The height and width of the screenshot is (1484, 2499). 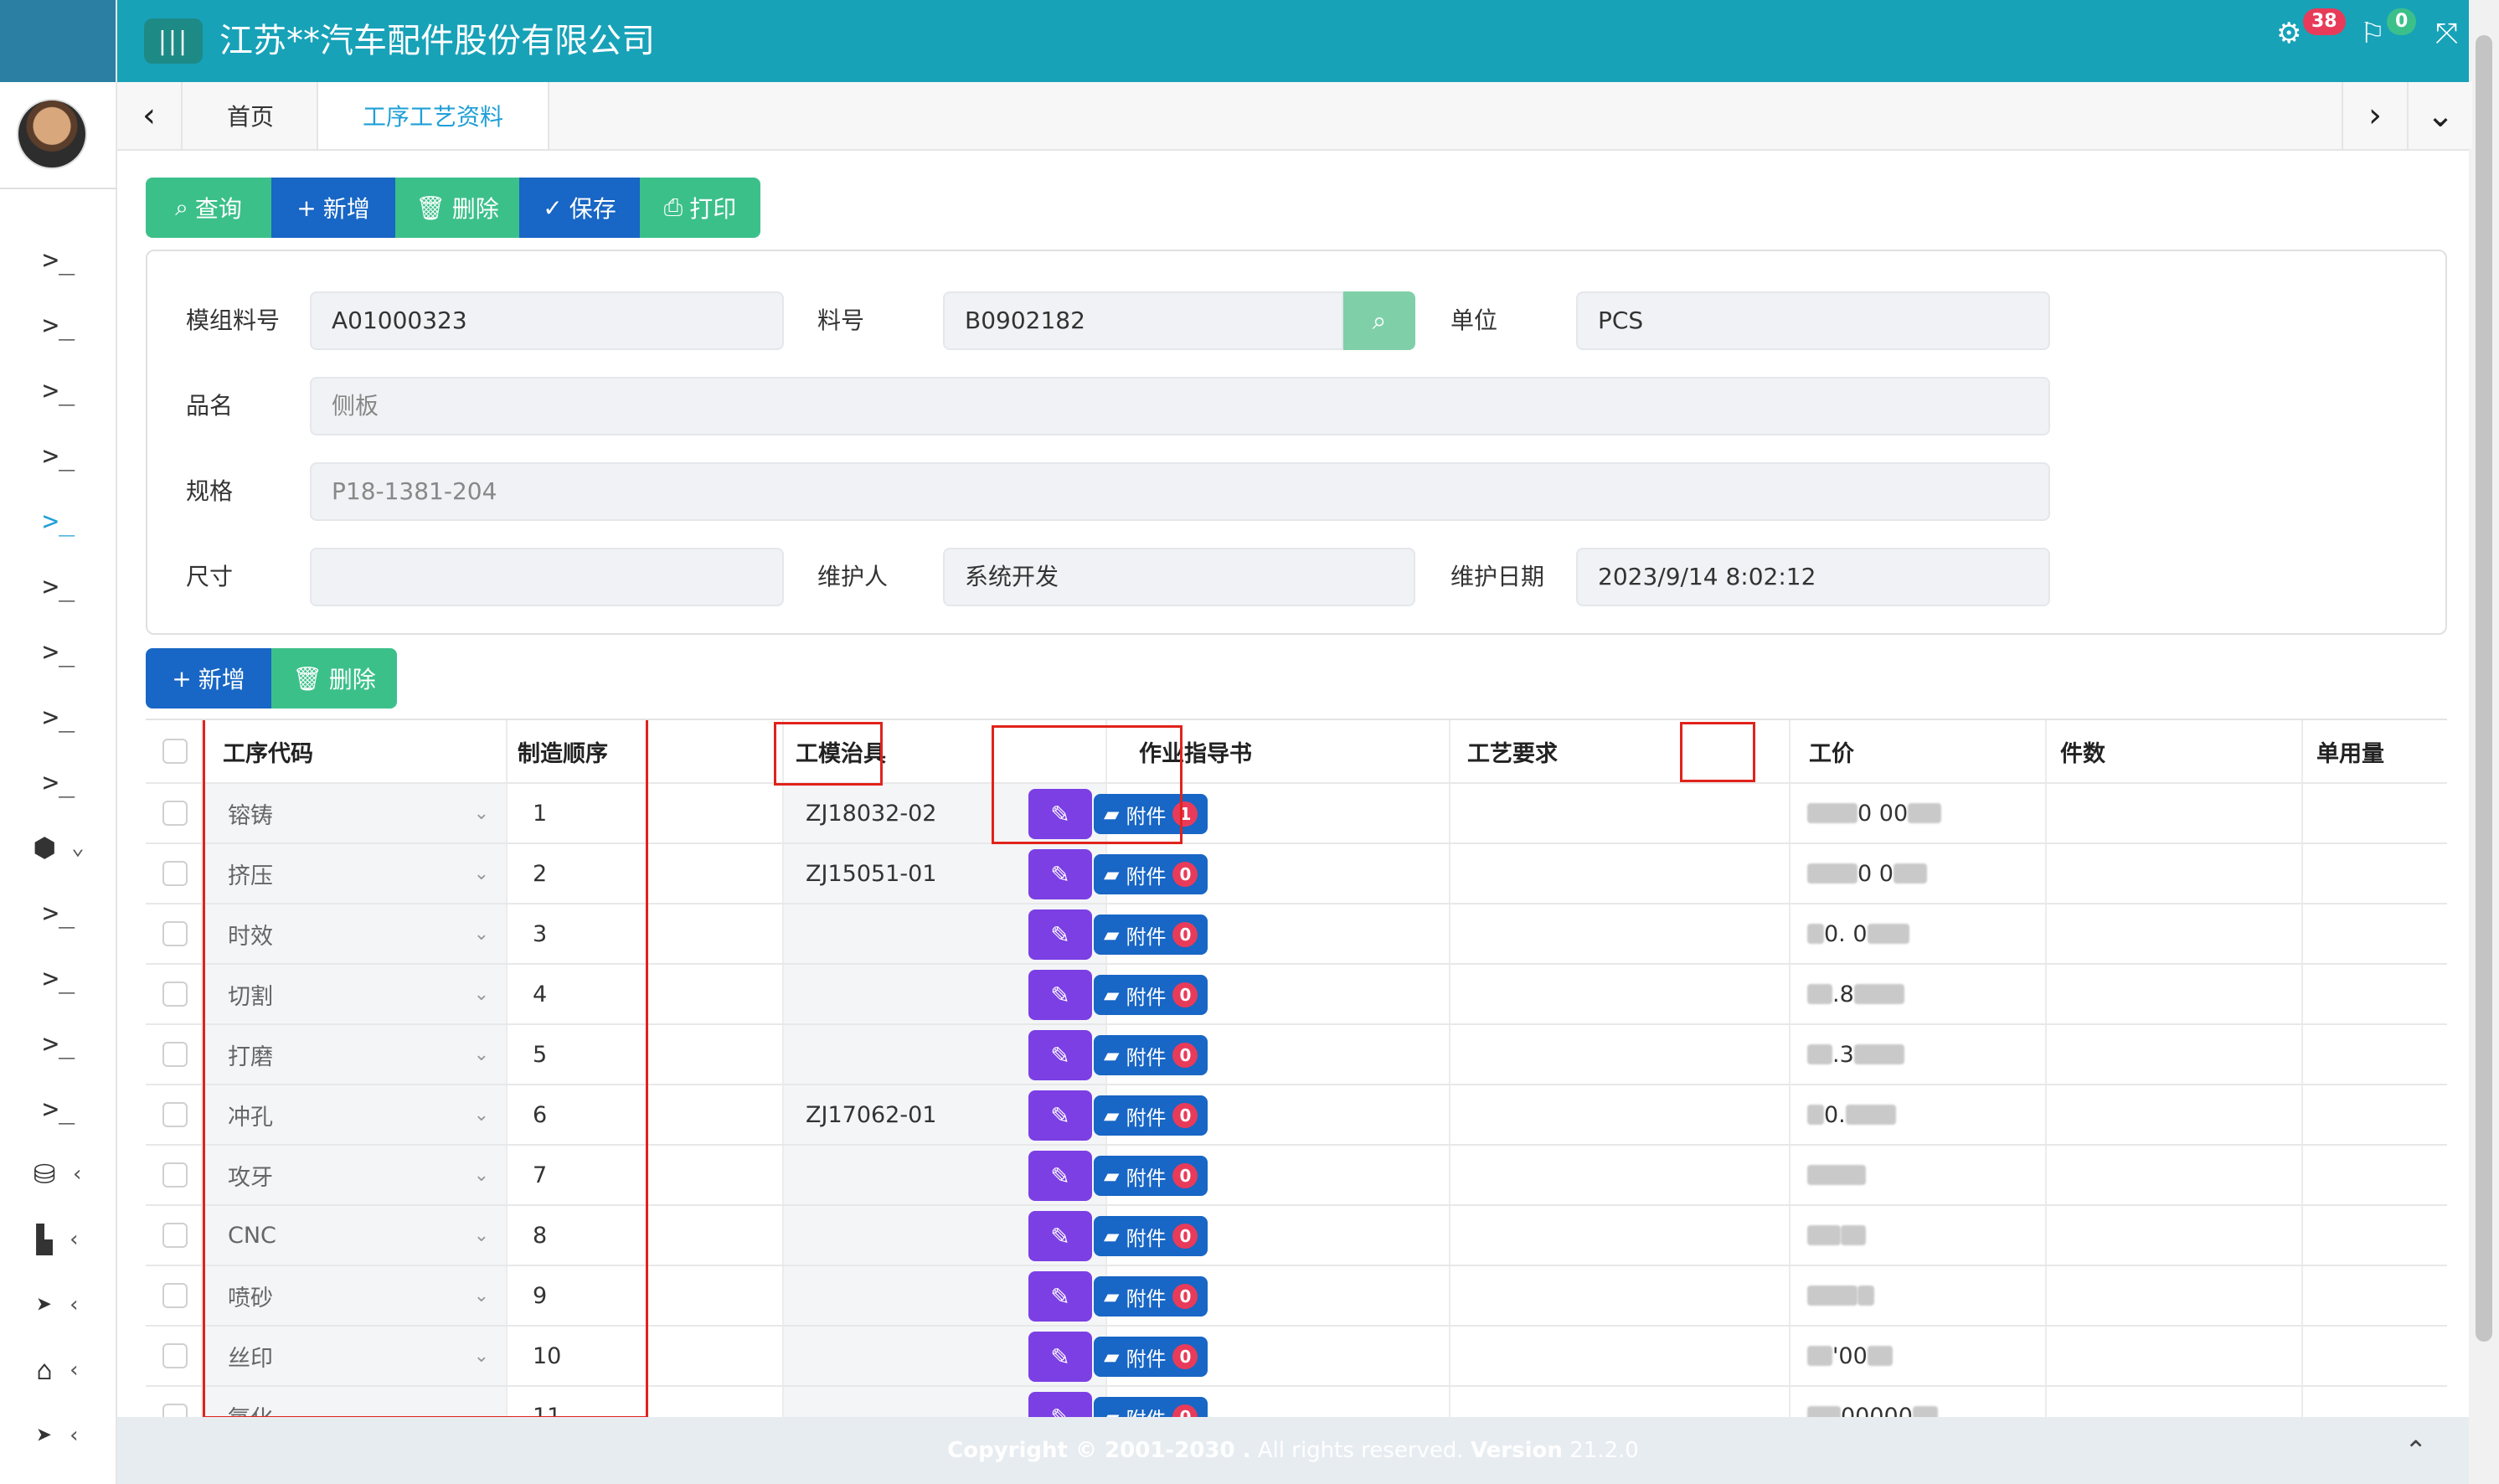 I want to click on select-all-checkbox, so click(x=175, y=751).